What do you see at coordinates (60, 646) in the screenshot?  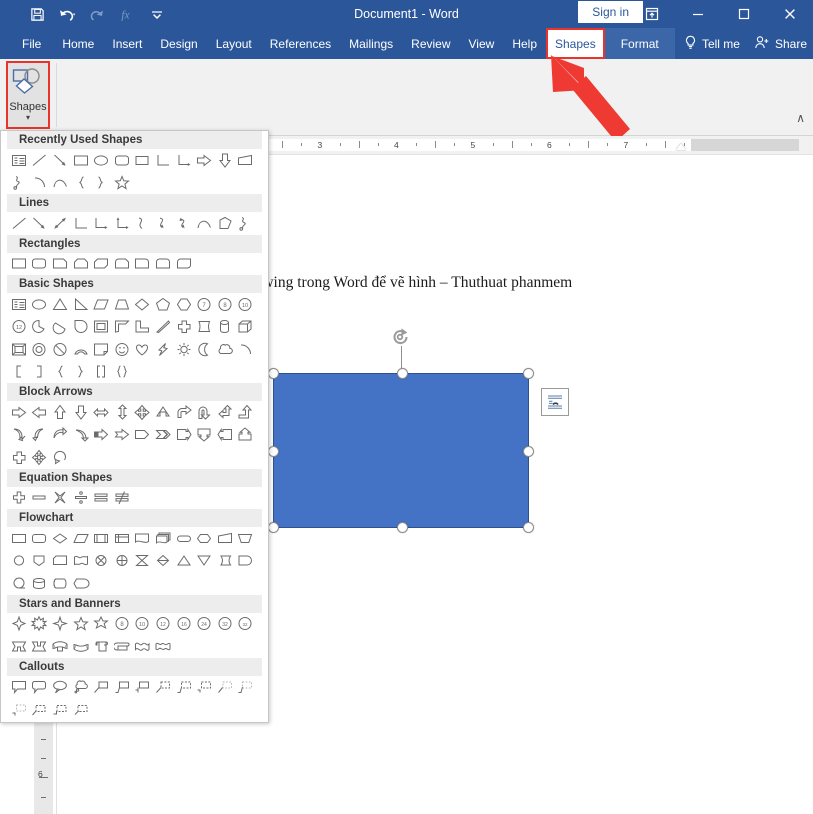 I see `shape-curved-up-ribbon-icon` at bounding box center [60, 646].